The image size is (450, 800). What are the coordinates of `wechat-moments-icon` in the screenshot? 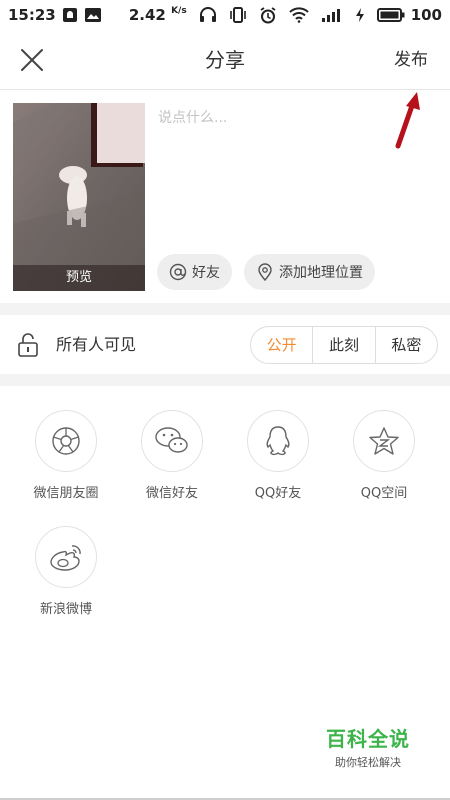 It's located at (66, 441).